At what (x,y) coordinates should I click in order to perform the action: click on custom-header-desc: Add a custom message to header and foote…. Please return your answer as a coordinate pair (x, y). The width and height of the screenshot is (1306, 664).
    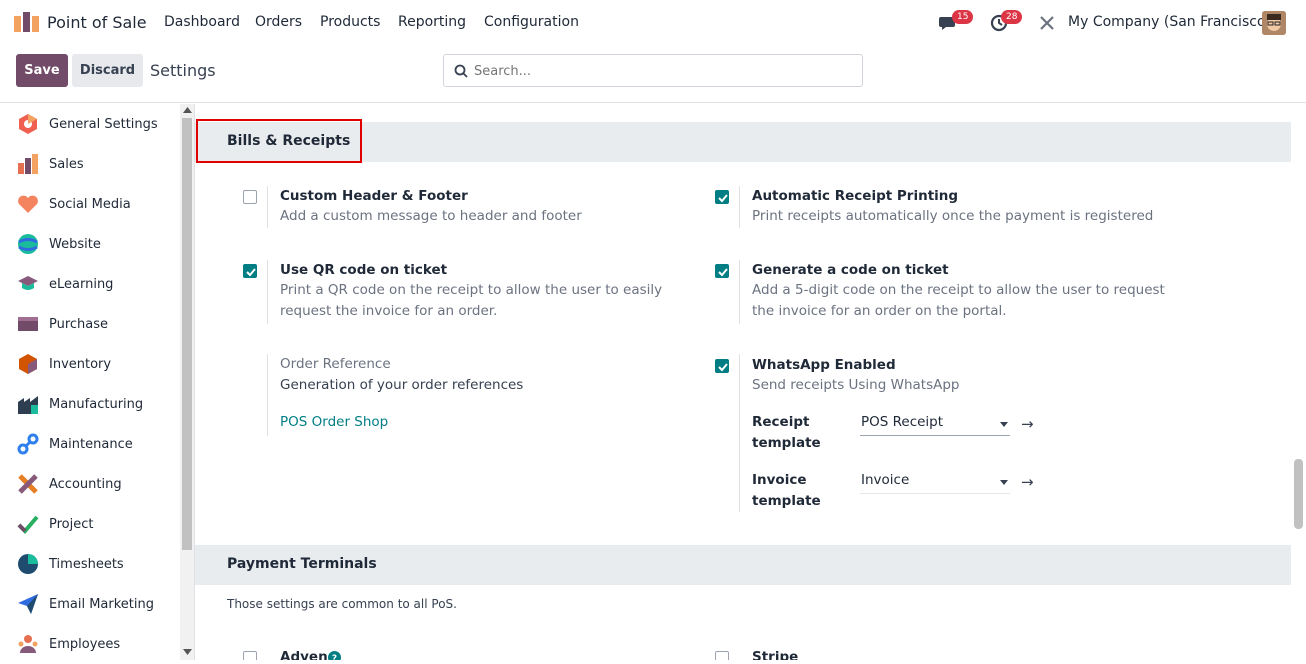
    Looking at the image, I should click on (431, 216).